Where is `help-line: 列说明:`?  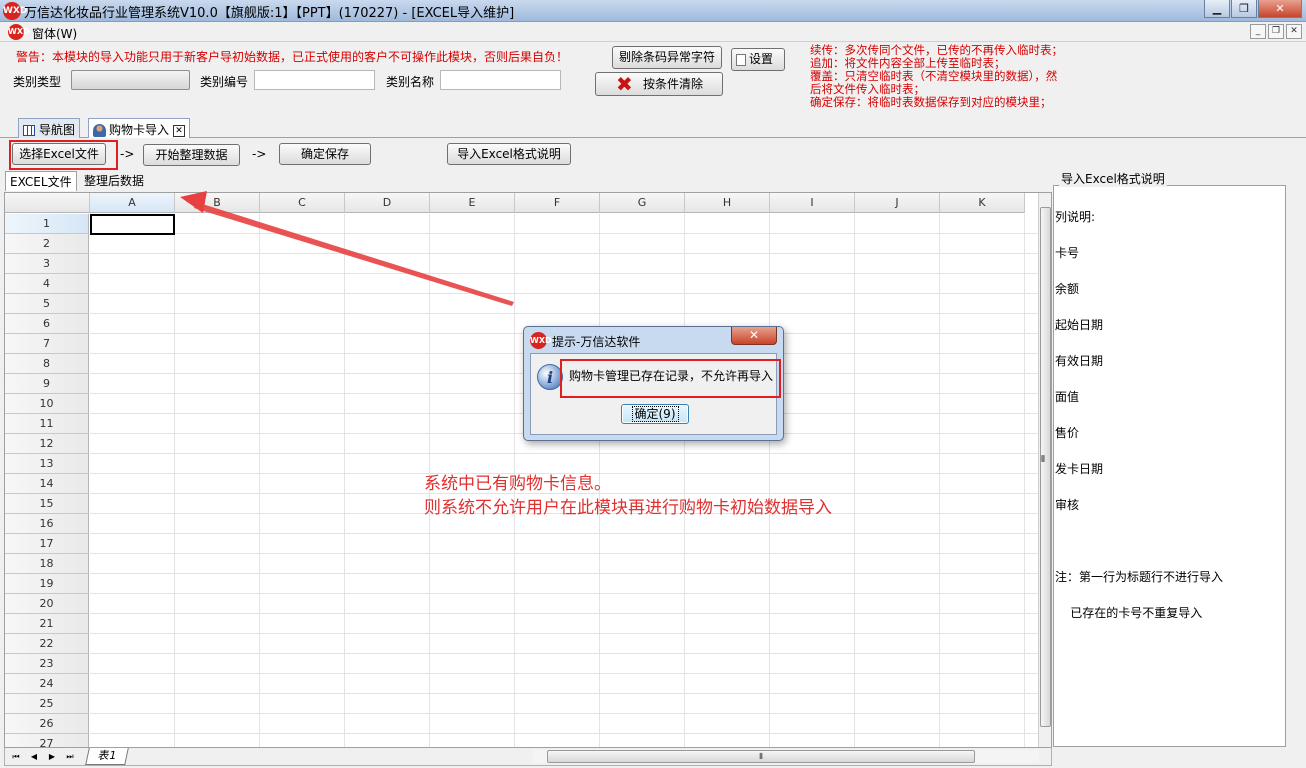
help-line: 列说明: is located at coordinates (1075, 217).